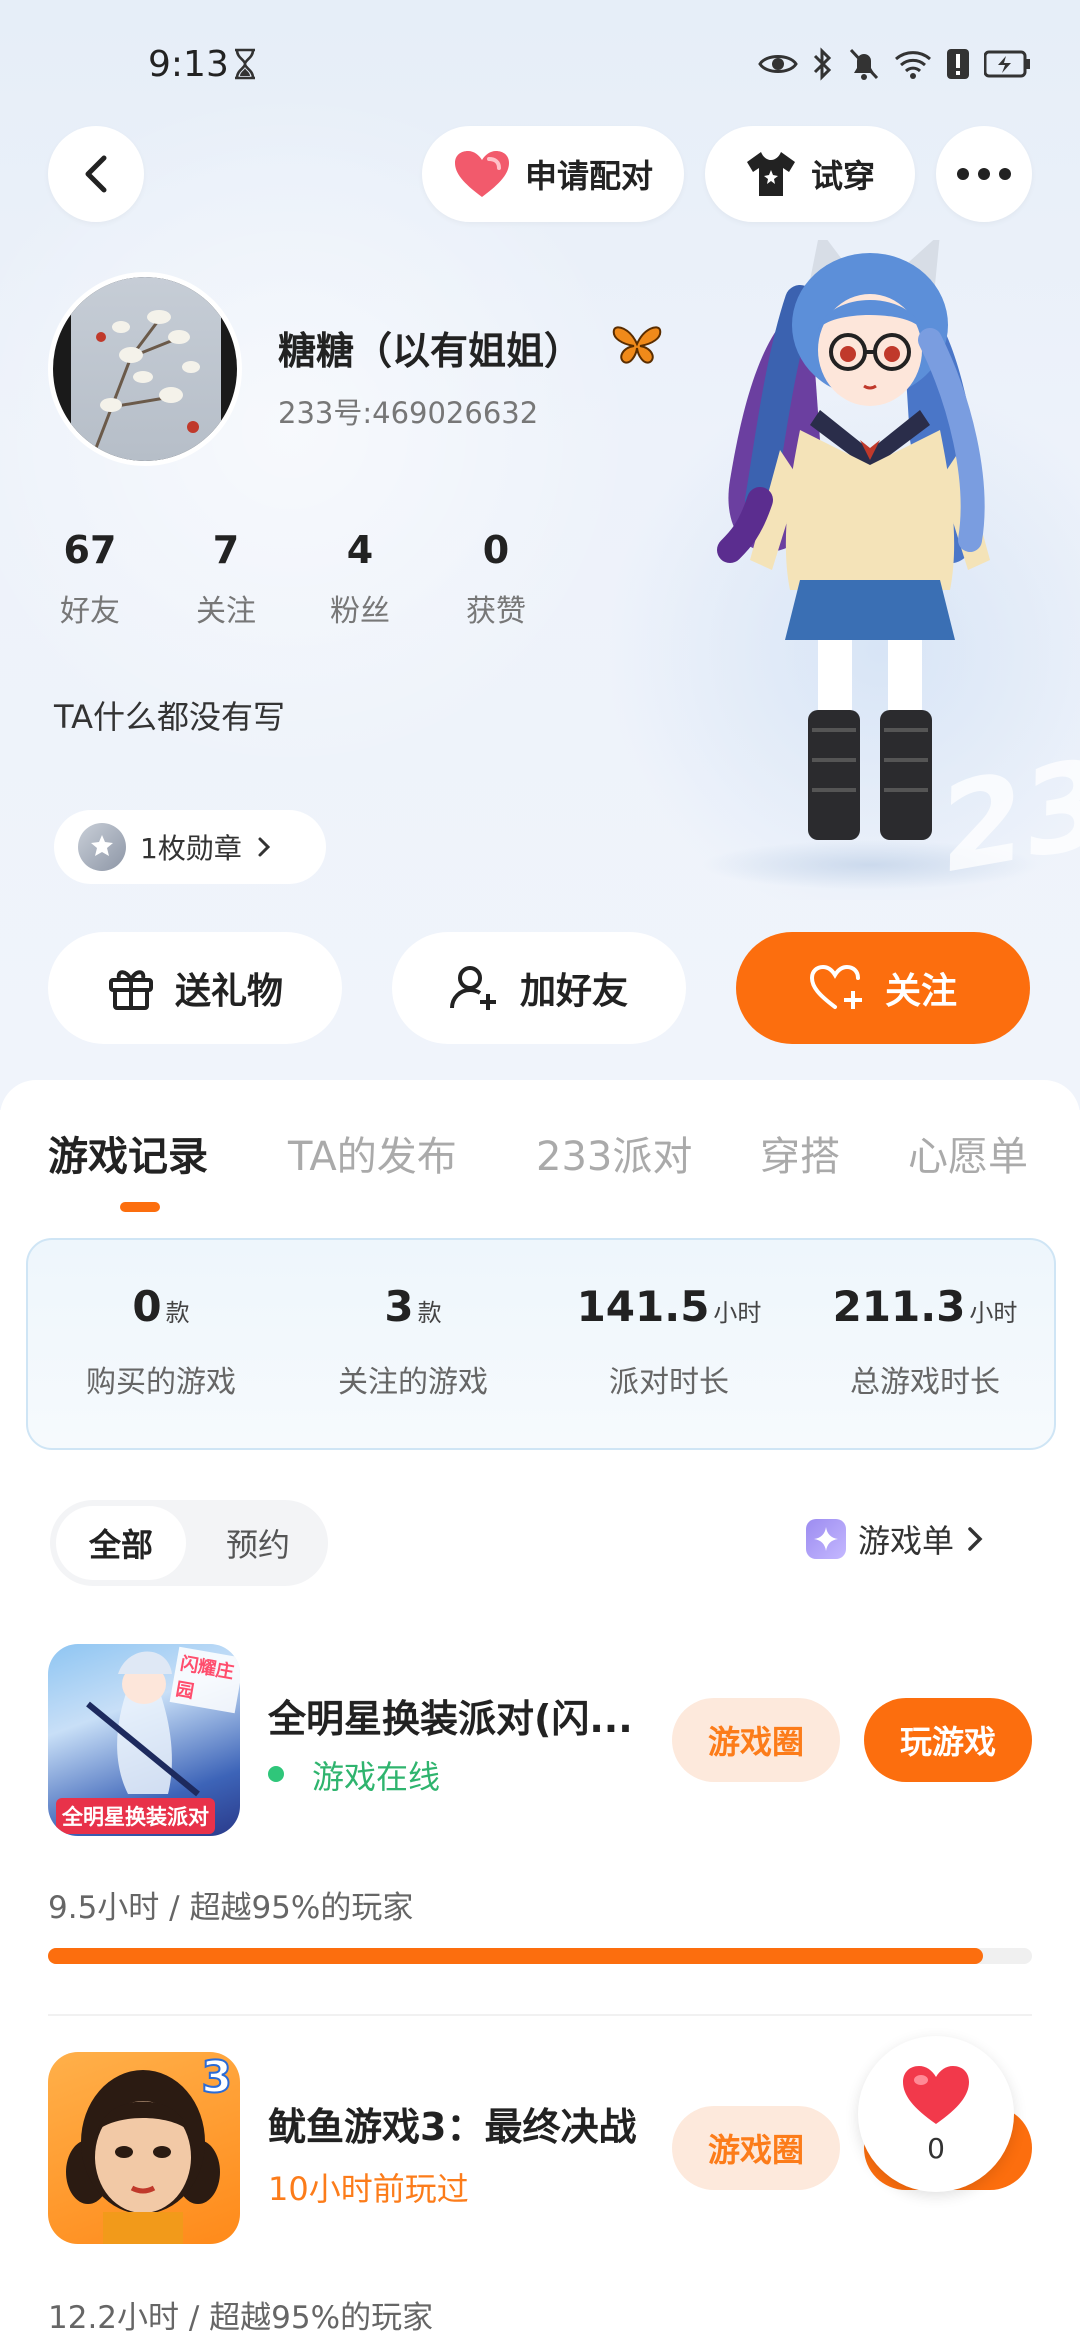 This screenshot has height=2340, width=1080. I want to click on playtime-text: 12.2小时 / 超越95%的玩家, so click(241, 2318).